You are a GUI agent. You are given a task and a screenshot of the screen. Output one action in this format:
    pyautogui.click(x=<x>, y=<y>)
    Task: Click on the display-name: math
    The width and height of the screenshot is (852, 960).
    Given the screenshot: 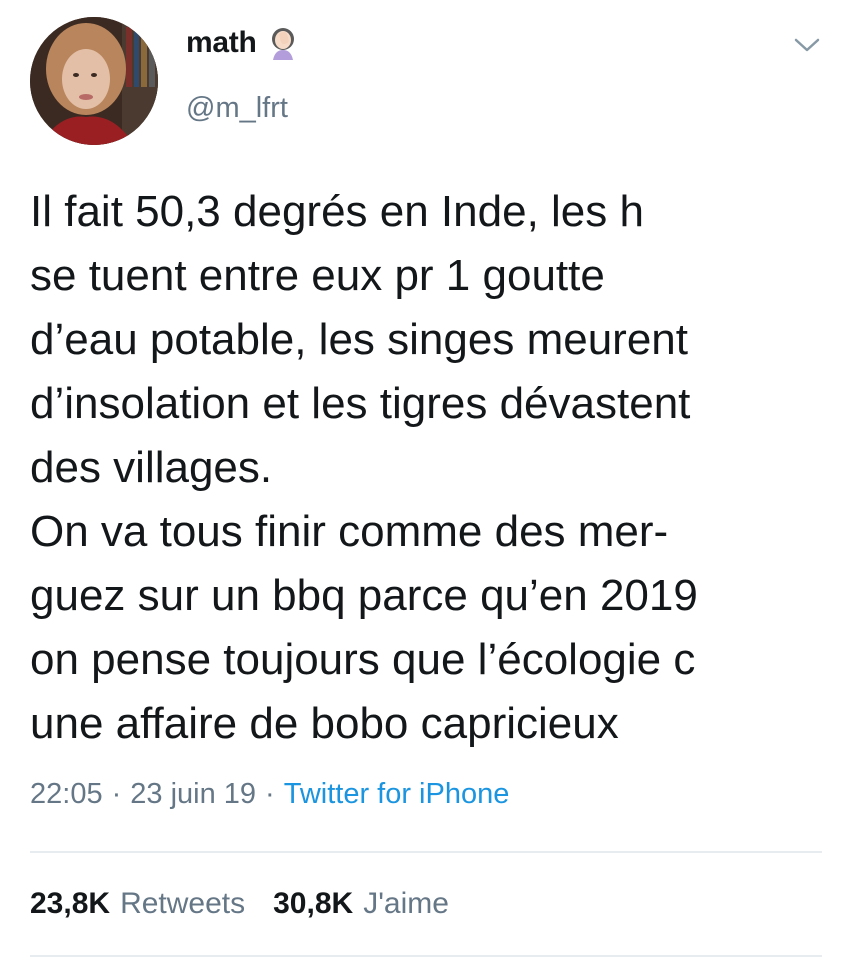 What is the action you would take?
    pyautogui.click(x=243, y=43)
    